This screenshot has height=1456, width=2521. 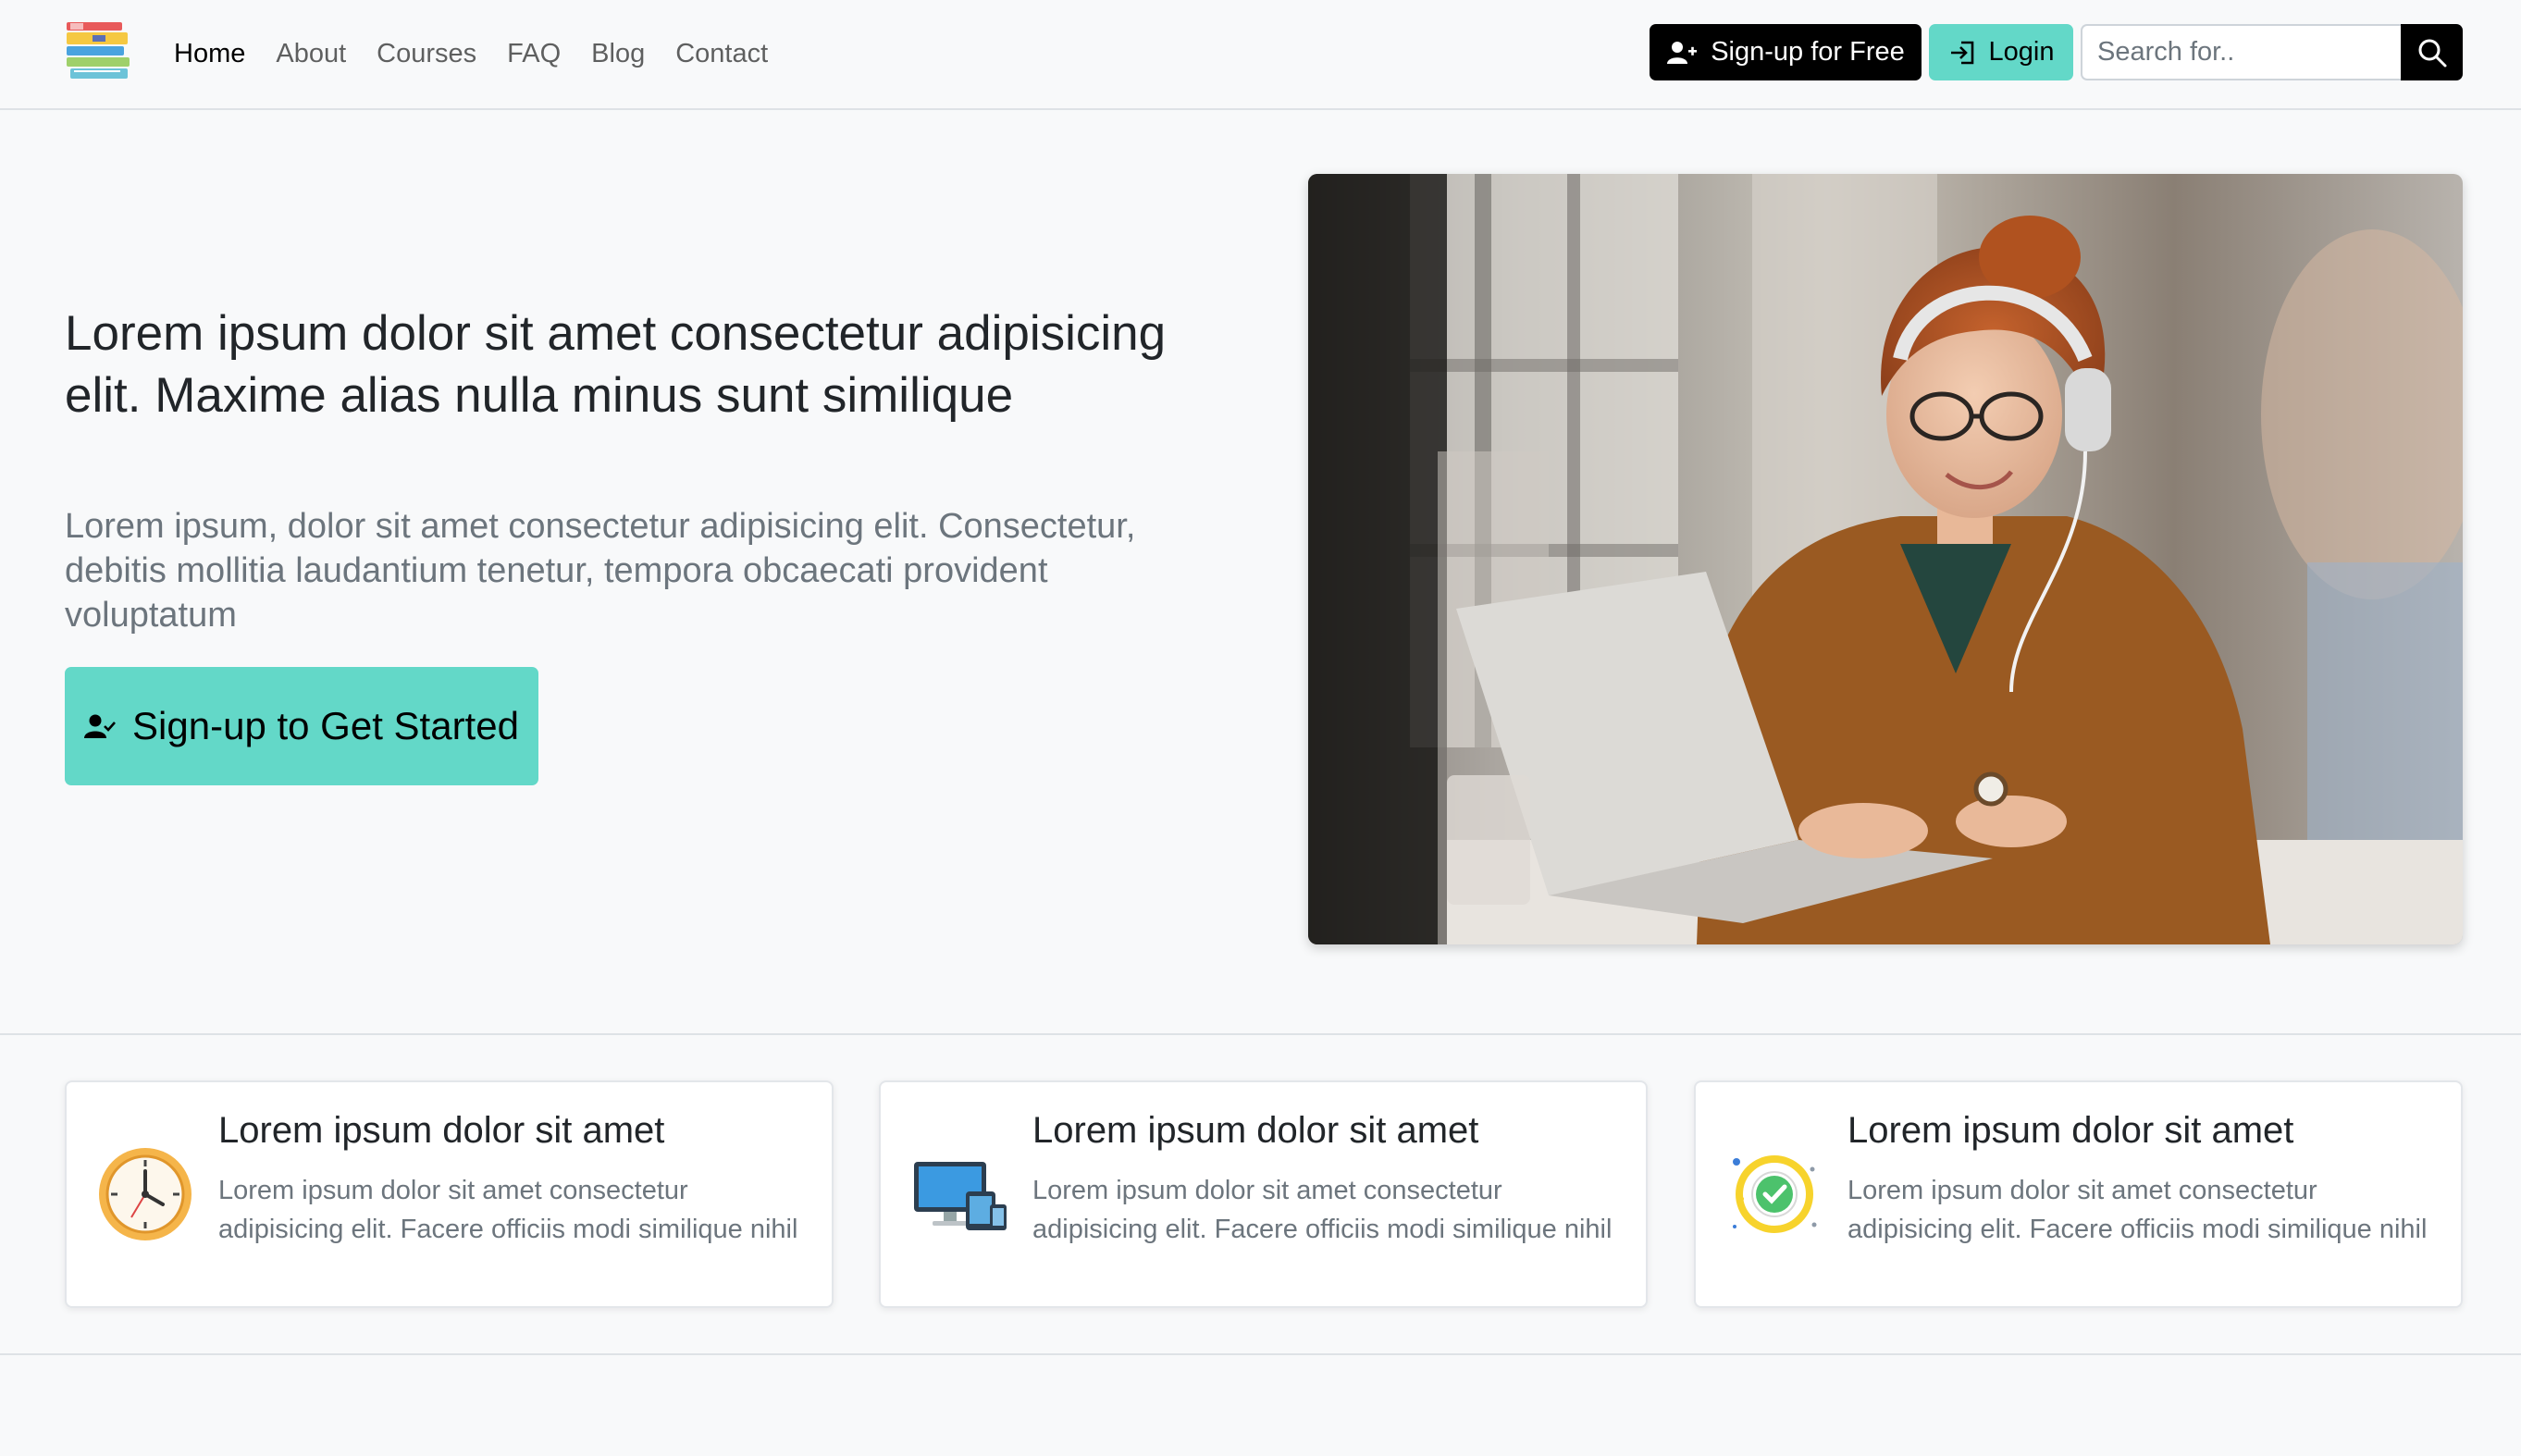 What do you see at coordinates (721, 54) in the screenshot?
I see `nav-contact: Contact` at bounding box center [721, 54].